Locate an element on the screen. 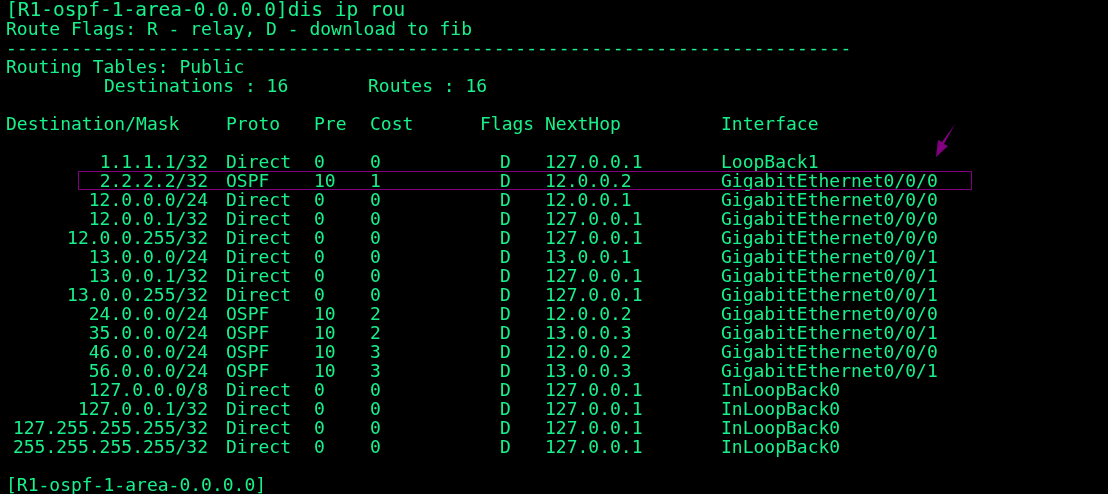 The width and height of the screenshot is (1118, 494). table-cell-text: 2 is located at coordinates (376, 332).